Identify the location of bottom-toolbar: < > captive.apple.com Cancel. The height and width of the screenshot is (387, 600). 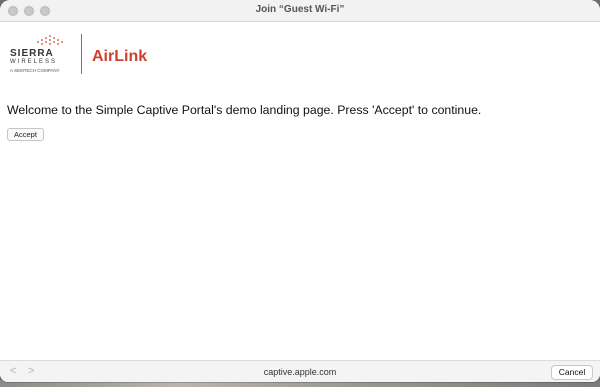
(300, 371).